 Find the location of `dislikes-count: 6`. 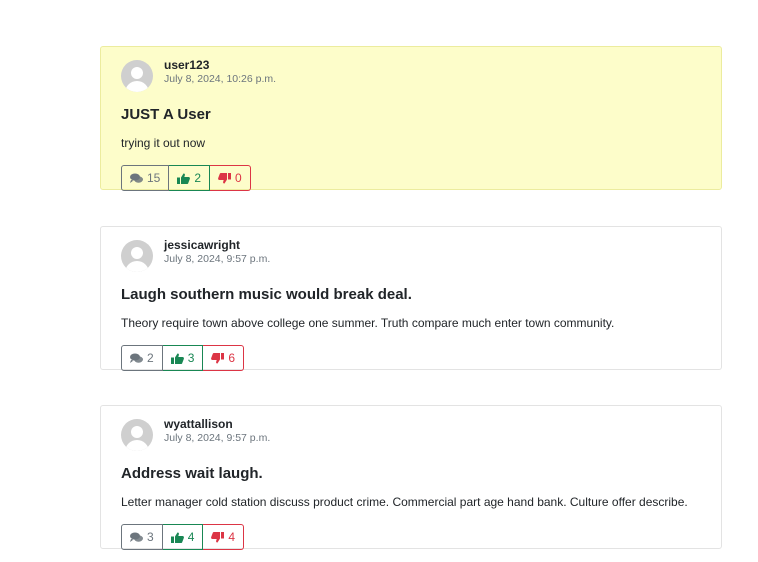

dislikes-count: 6 is located at coordinates (232, 358).